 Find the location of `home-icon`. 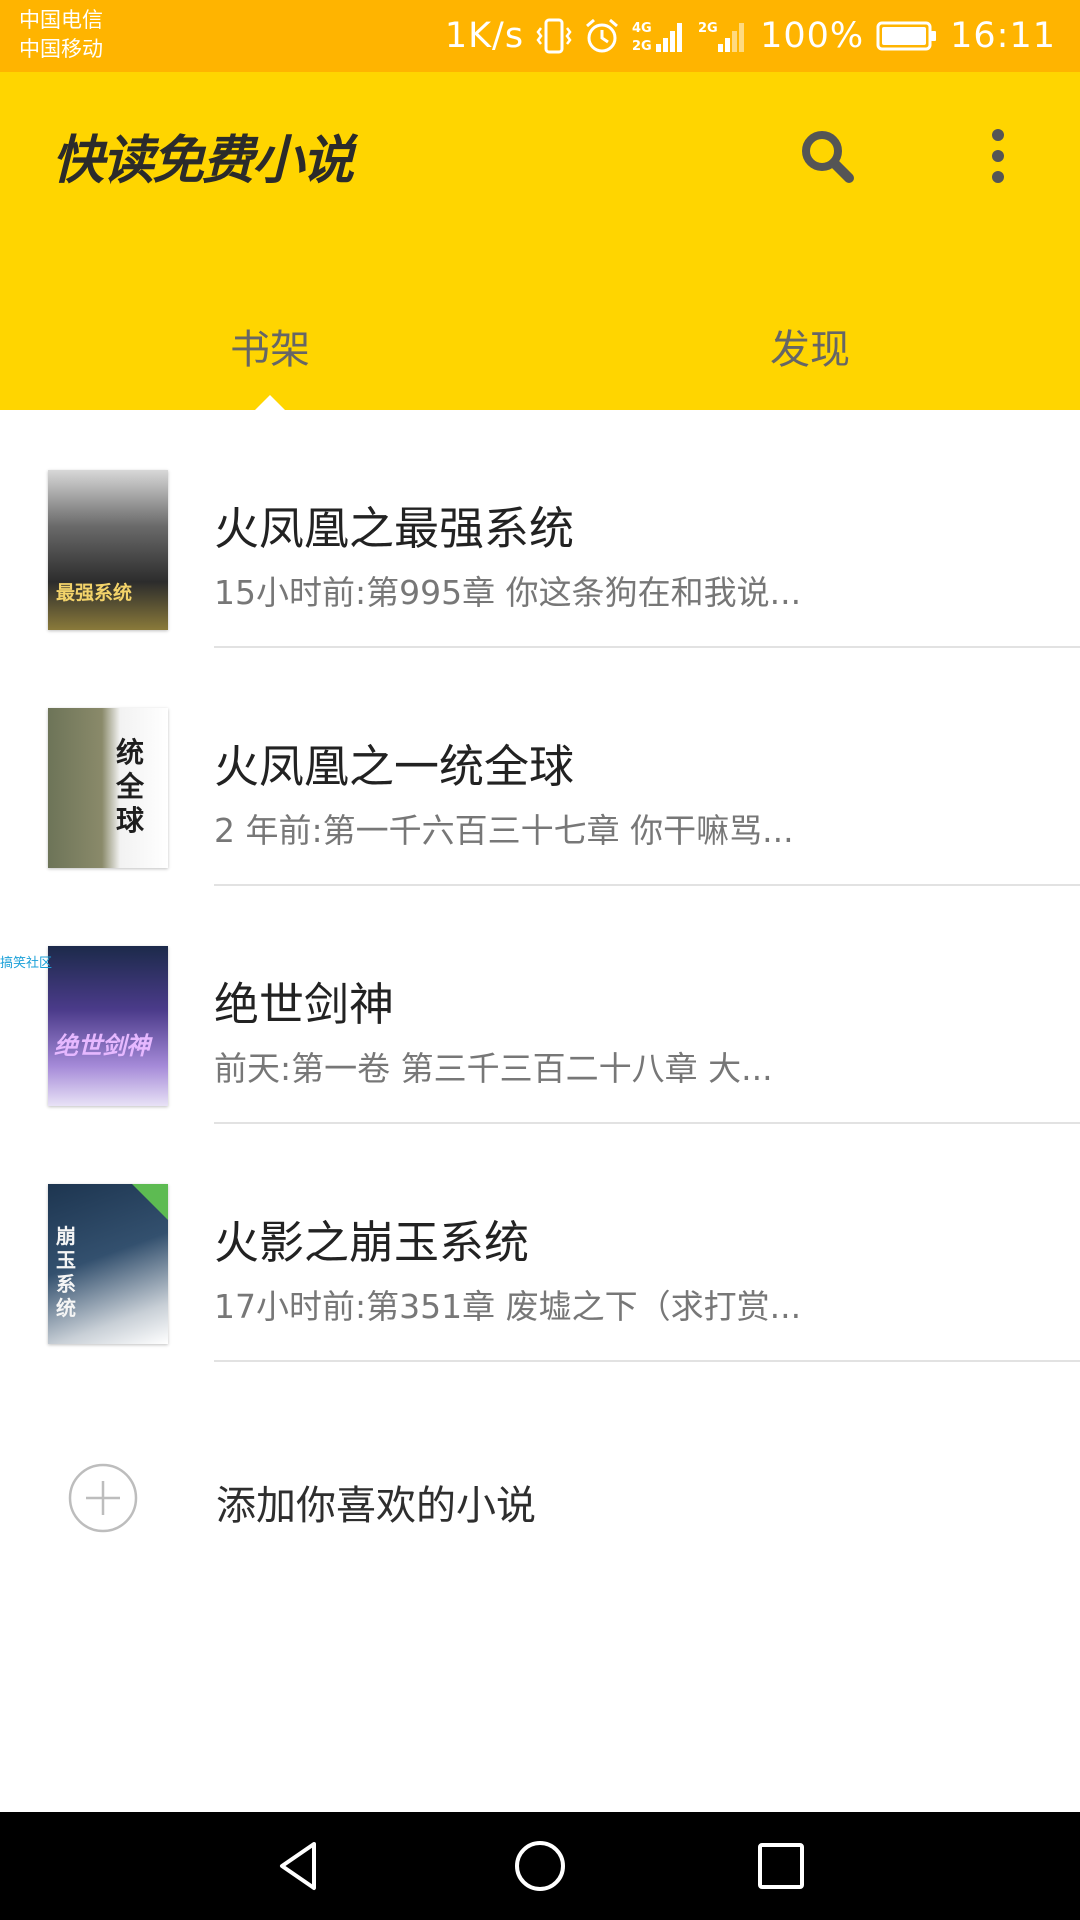

home-icon is located at coordinates (540, 1866).